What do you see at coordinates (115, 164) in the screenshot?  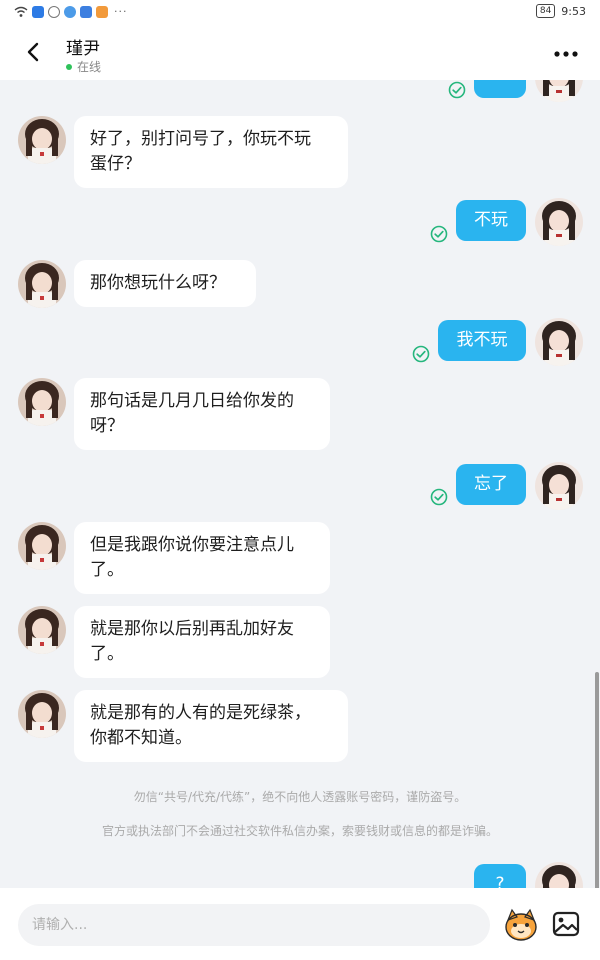 I see `message-text-line: 蛋仔？` at bounding box center [115, 164].